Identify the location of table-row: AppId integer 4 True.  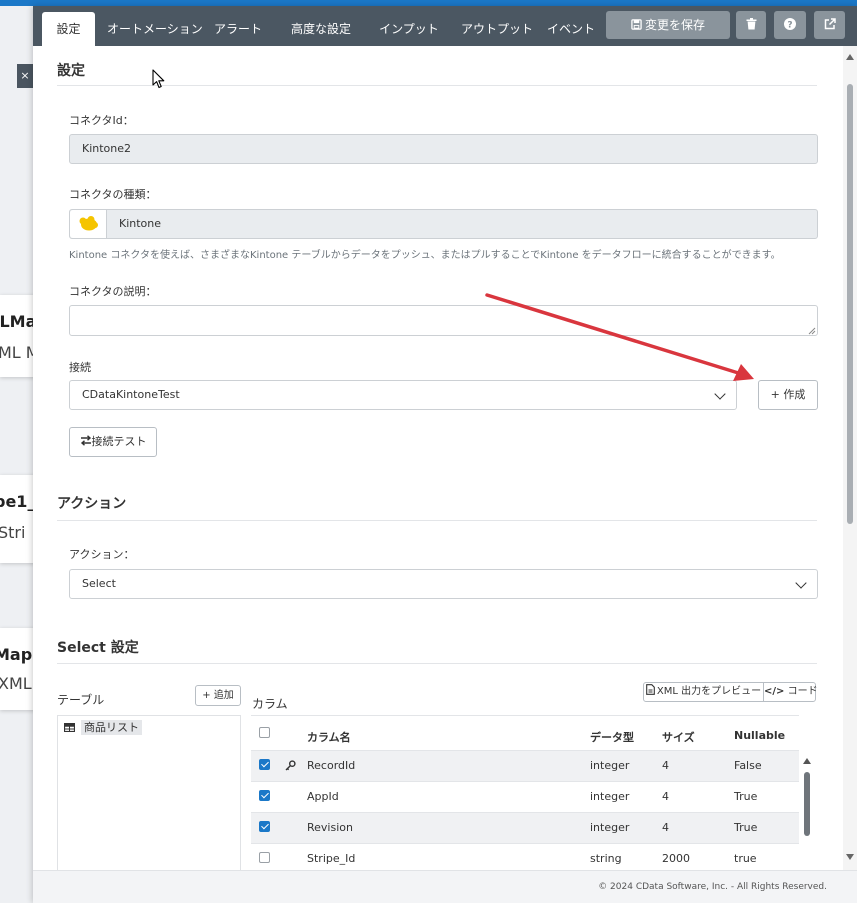
(525, 796).